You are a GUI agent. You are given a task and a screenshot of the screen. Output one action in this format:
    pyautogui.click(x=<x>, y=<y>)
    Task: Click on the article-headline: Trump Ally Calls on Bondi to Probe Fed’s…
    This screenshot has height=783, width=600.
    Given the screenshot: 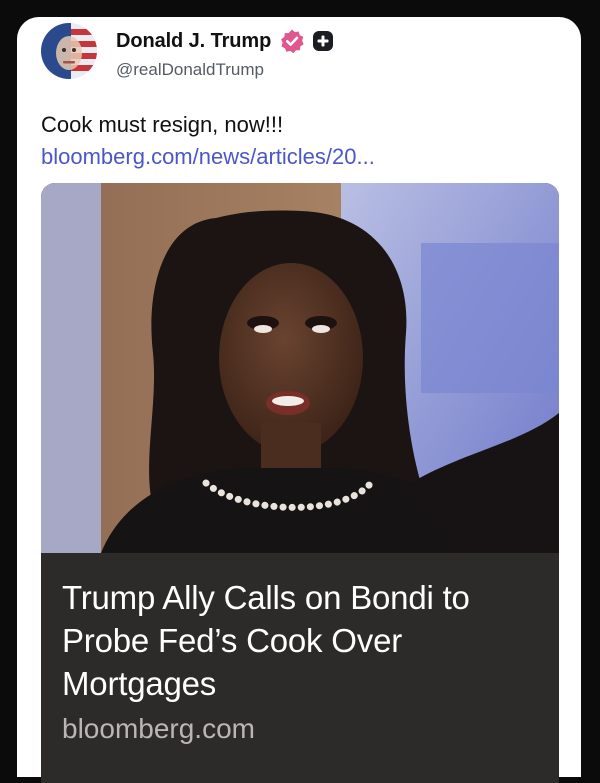 What is the action you would take?
    pyautogui.click(x=307, y=640)
    